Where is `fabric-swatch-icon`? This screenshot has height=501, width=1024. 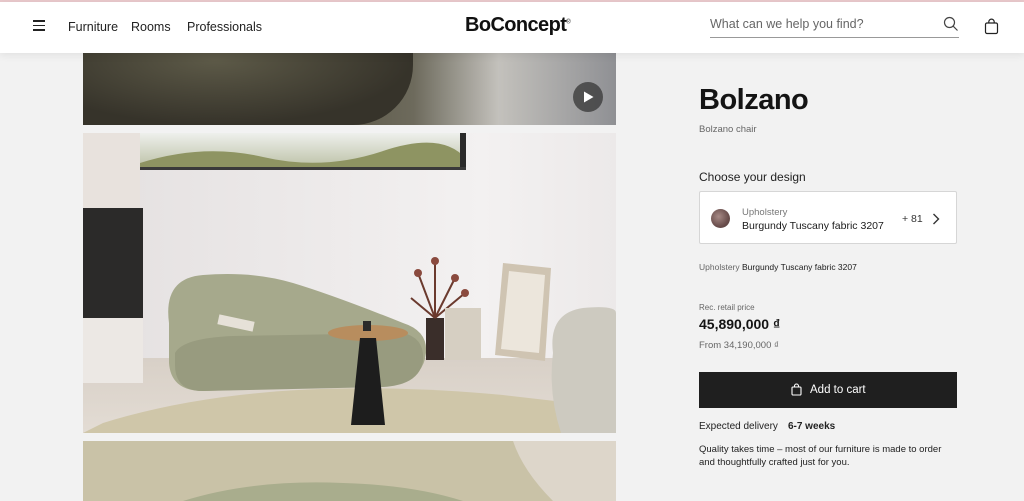
fabric-swatch-icon is located at coordinates (720, 218).